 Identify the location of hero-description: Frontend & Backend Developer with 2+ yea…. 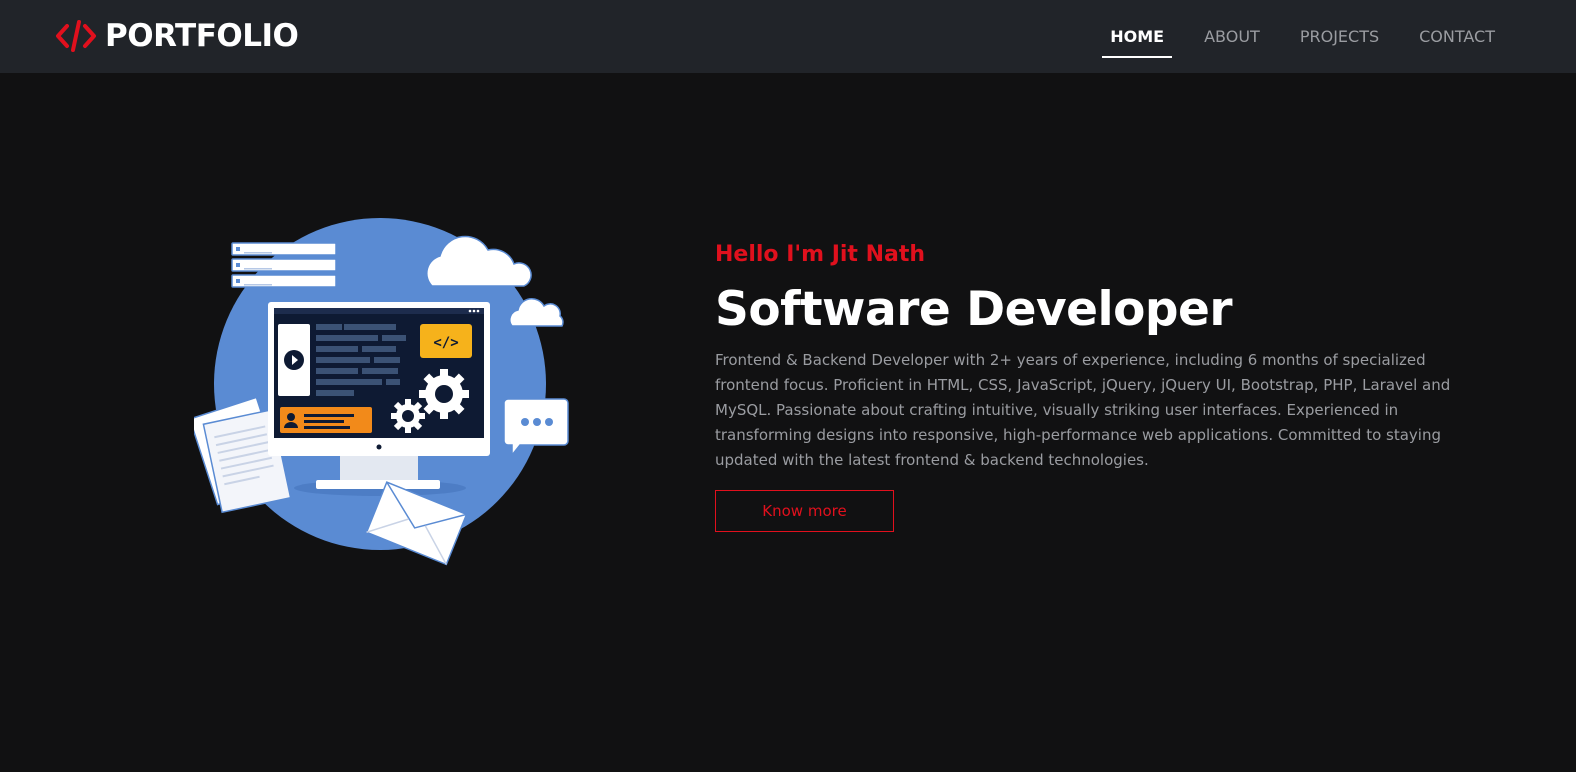
(1083, 410).